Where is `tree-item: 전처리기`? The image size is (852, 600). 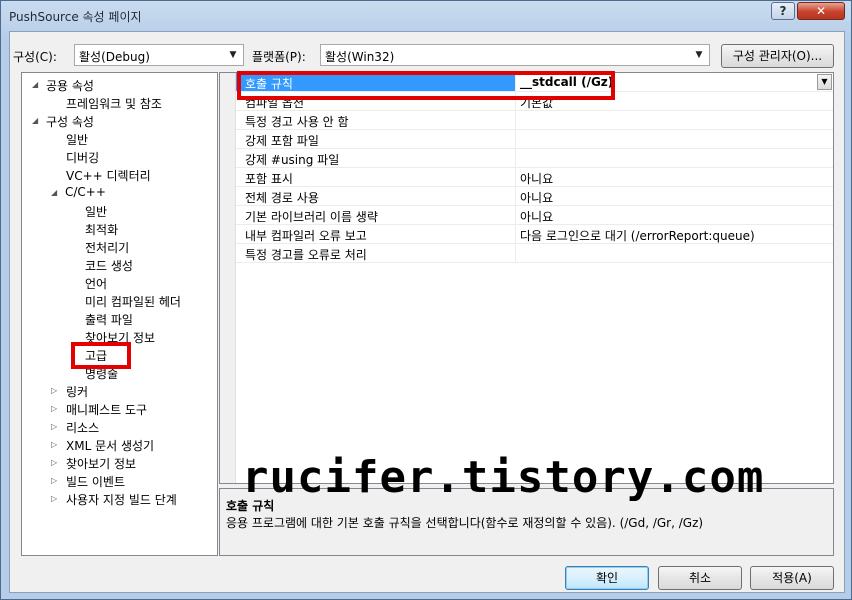 tree-item: 전처리기 is located at coordinates (107, 247).